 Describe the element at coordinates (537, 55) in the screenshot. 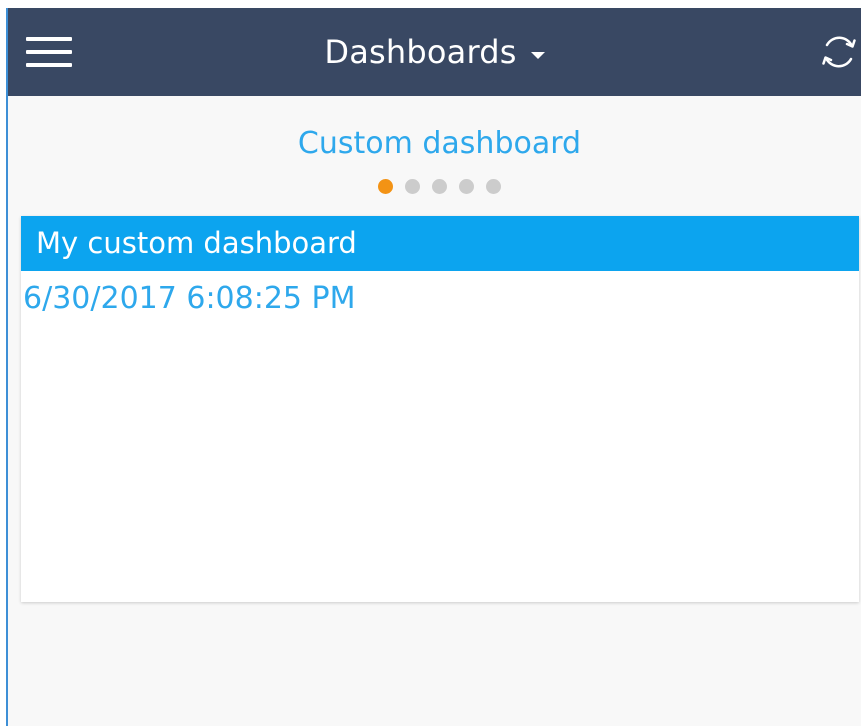

I see `caret-down-icon` at that location.